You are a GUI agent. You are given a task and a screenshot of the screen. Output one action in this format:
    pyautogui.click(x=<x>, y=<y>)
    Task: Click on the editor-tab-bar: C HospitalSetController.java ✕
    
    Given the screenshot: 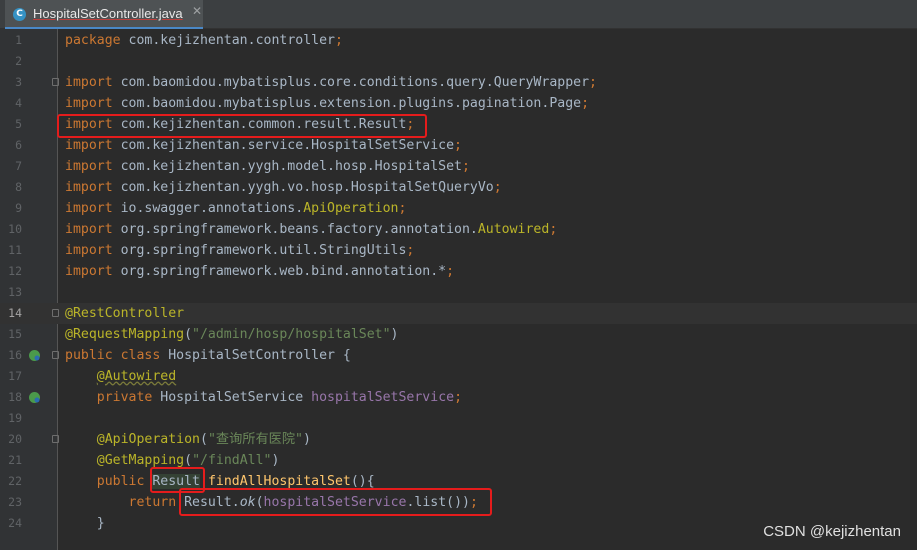 What is the action you would take?
    pyautogui.click(x=458, y=14)
    